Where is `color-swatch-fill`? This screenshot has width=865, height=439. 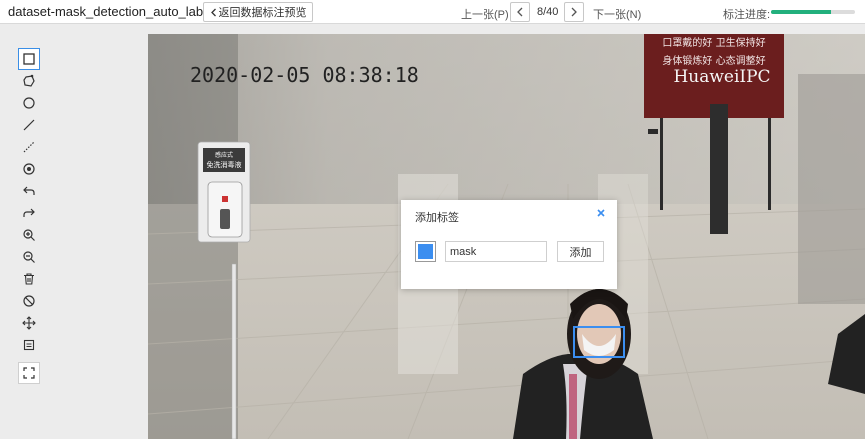
color-swatch-fill is located at coordinates (425, 251).